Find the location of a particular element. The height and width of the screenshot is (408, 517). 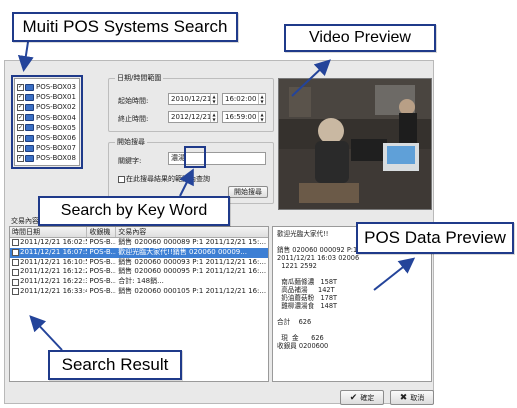

callout-pos-data: POS Data Preview is located at coordinates (435, 238).